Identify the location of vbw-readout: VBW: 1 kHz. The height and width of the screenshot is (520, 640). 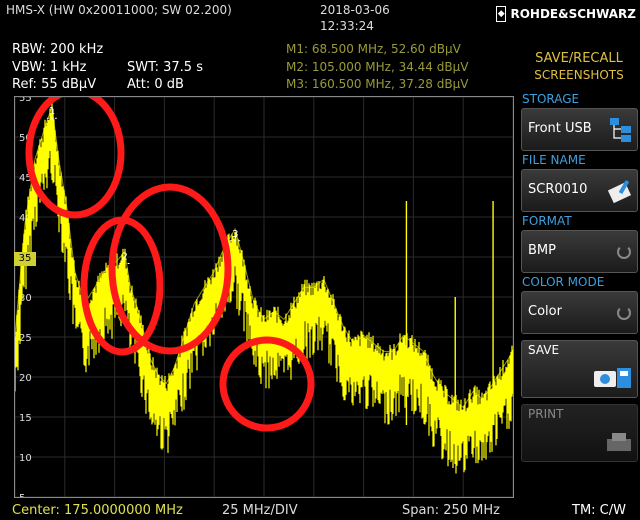
(49, 67).